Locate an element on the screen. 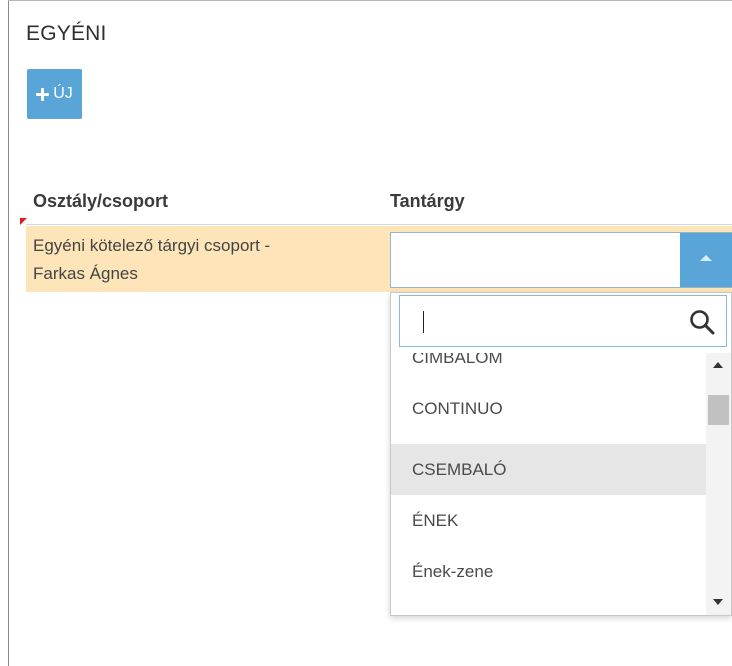 The image size is (732, 666). new-button-label: ÚJ is located at coordinates (63, 93).